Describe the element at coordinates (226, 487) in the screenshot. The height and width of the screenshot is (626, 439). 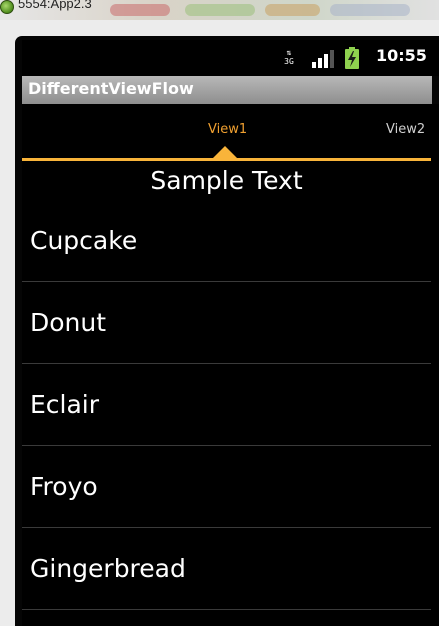
I see `list-item-froyo: Froyo` at that location.